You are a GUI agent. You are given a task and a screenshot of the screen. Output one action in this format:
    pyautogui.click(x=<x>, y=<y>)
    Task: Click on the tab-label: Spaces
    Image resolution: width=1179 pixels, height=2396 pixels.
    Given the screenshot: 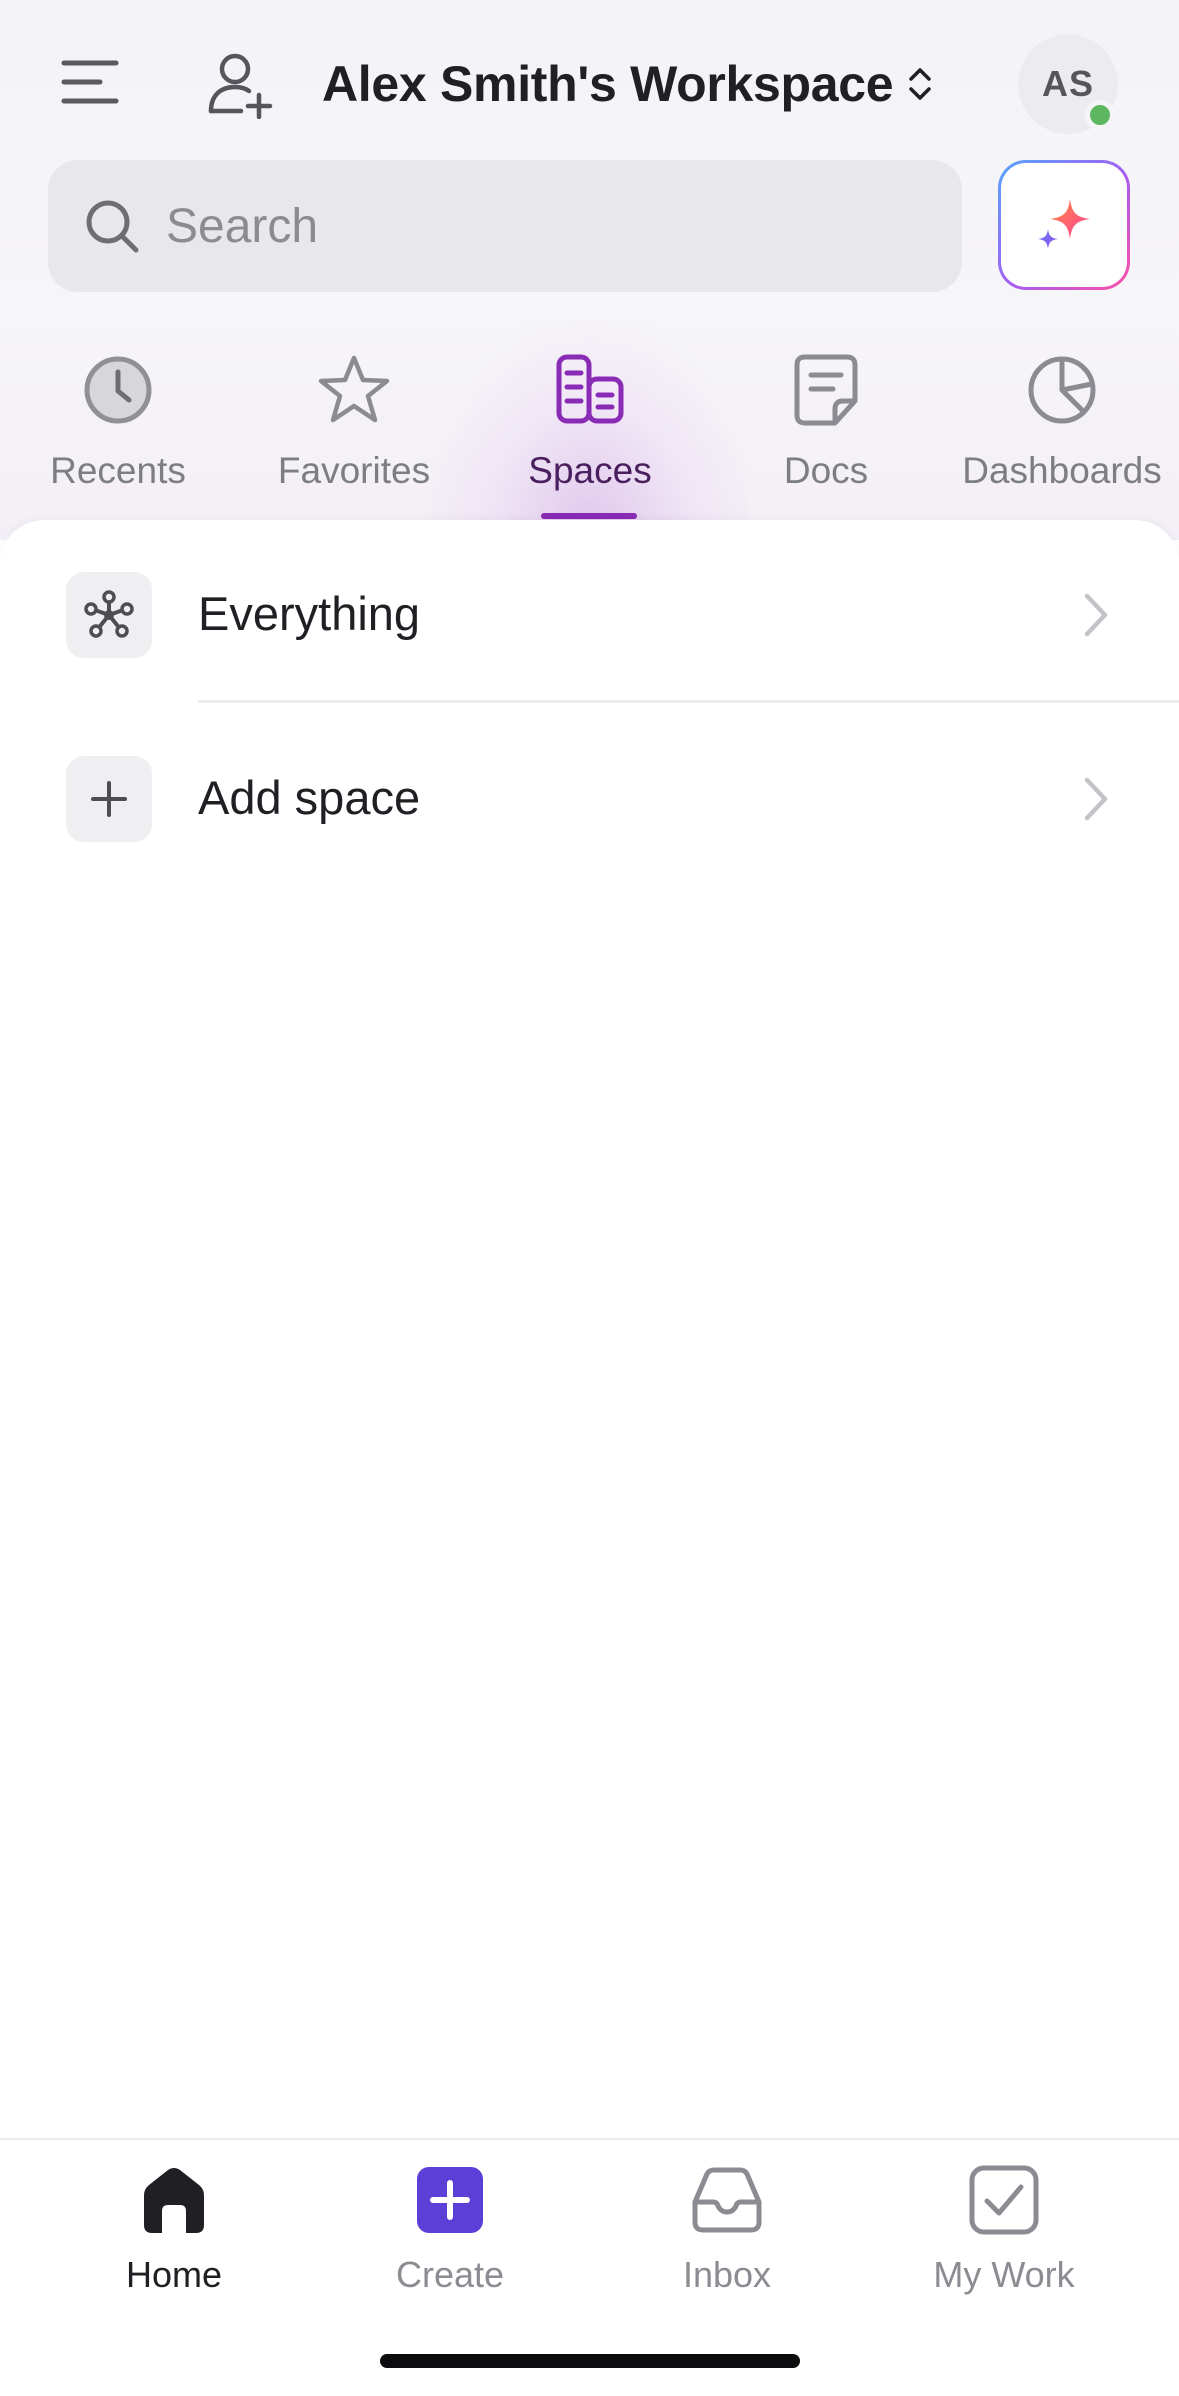 What is the action you would take?
    pyautogui.click(x=590, y=470)
    